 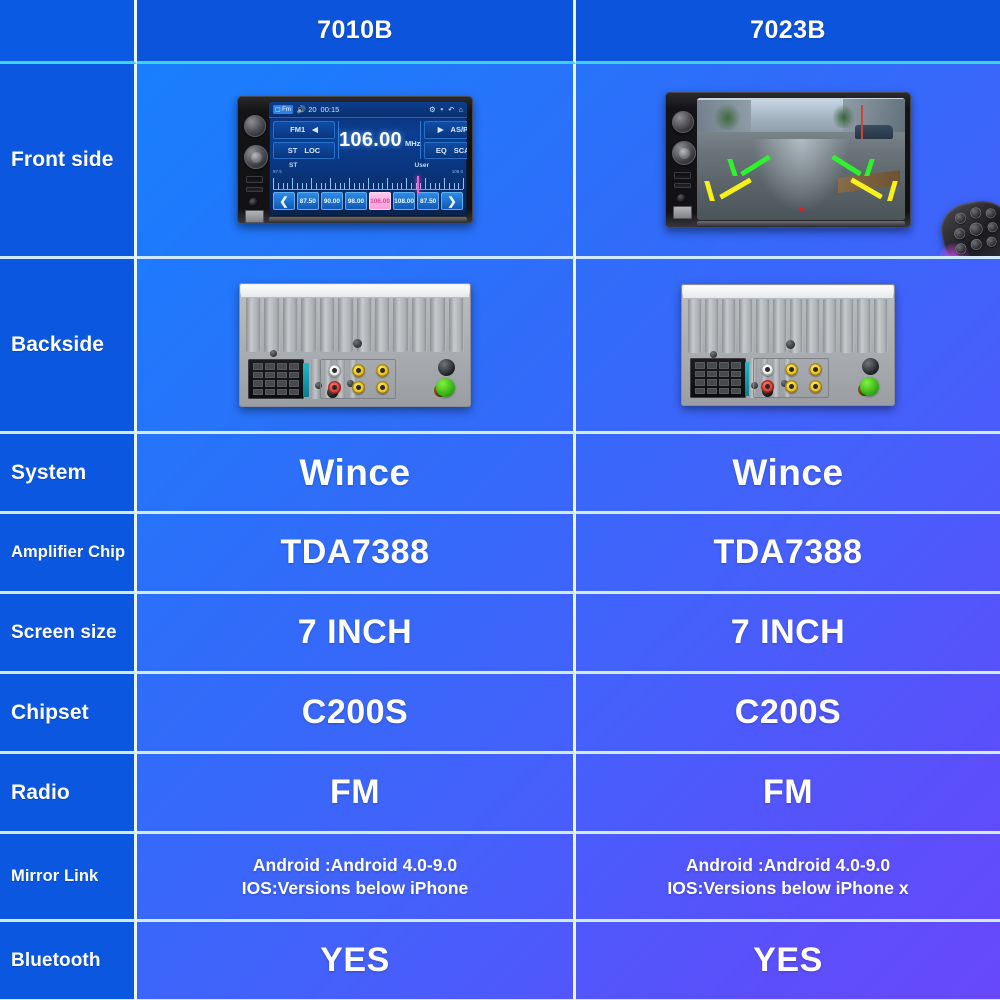 I want to click on row-label-bluetooth: Bluetooth, so click(x=68, y=961).